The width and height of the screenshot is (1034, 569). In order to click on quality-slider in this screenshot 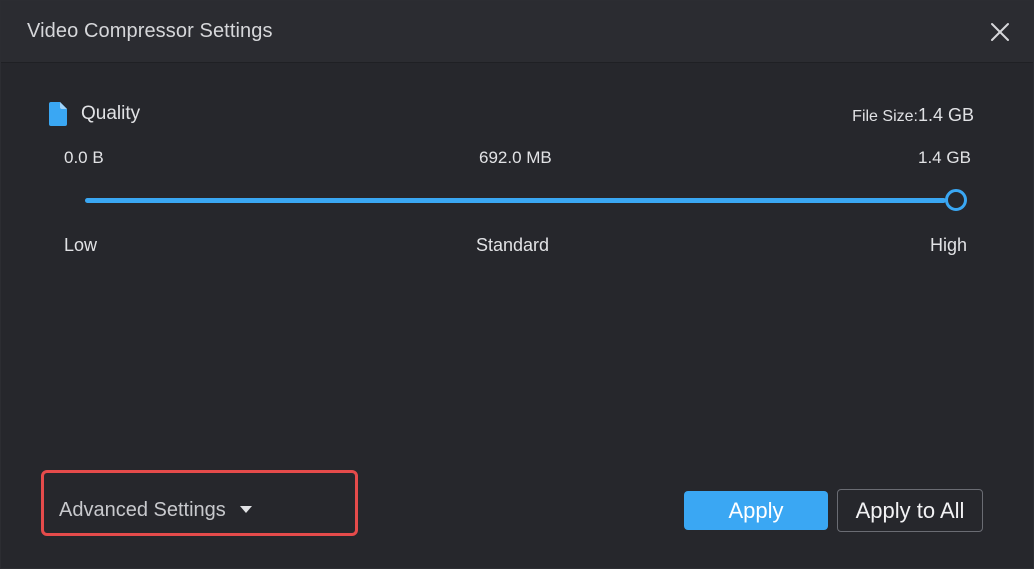, I will do `click(526, 201)`.